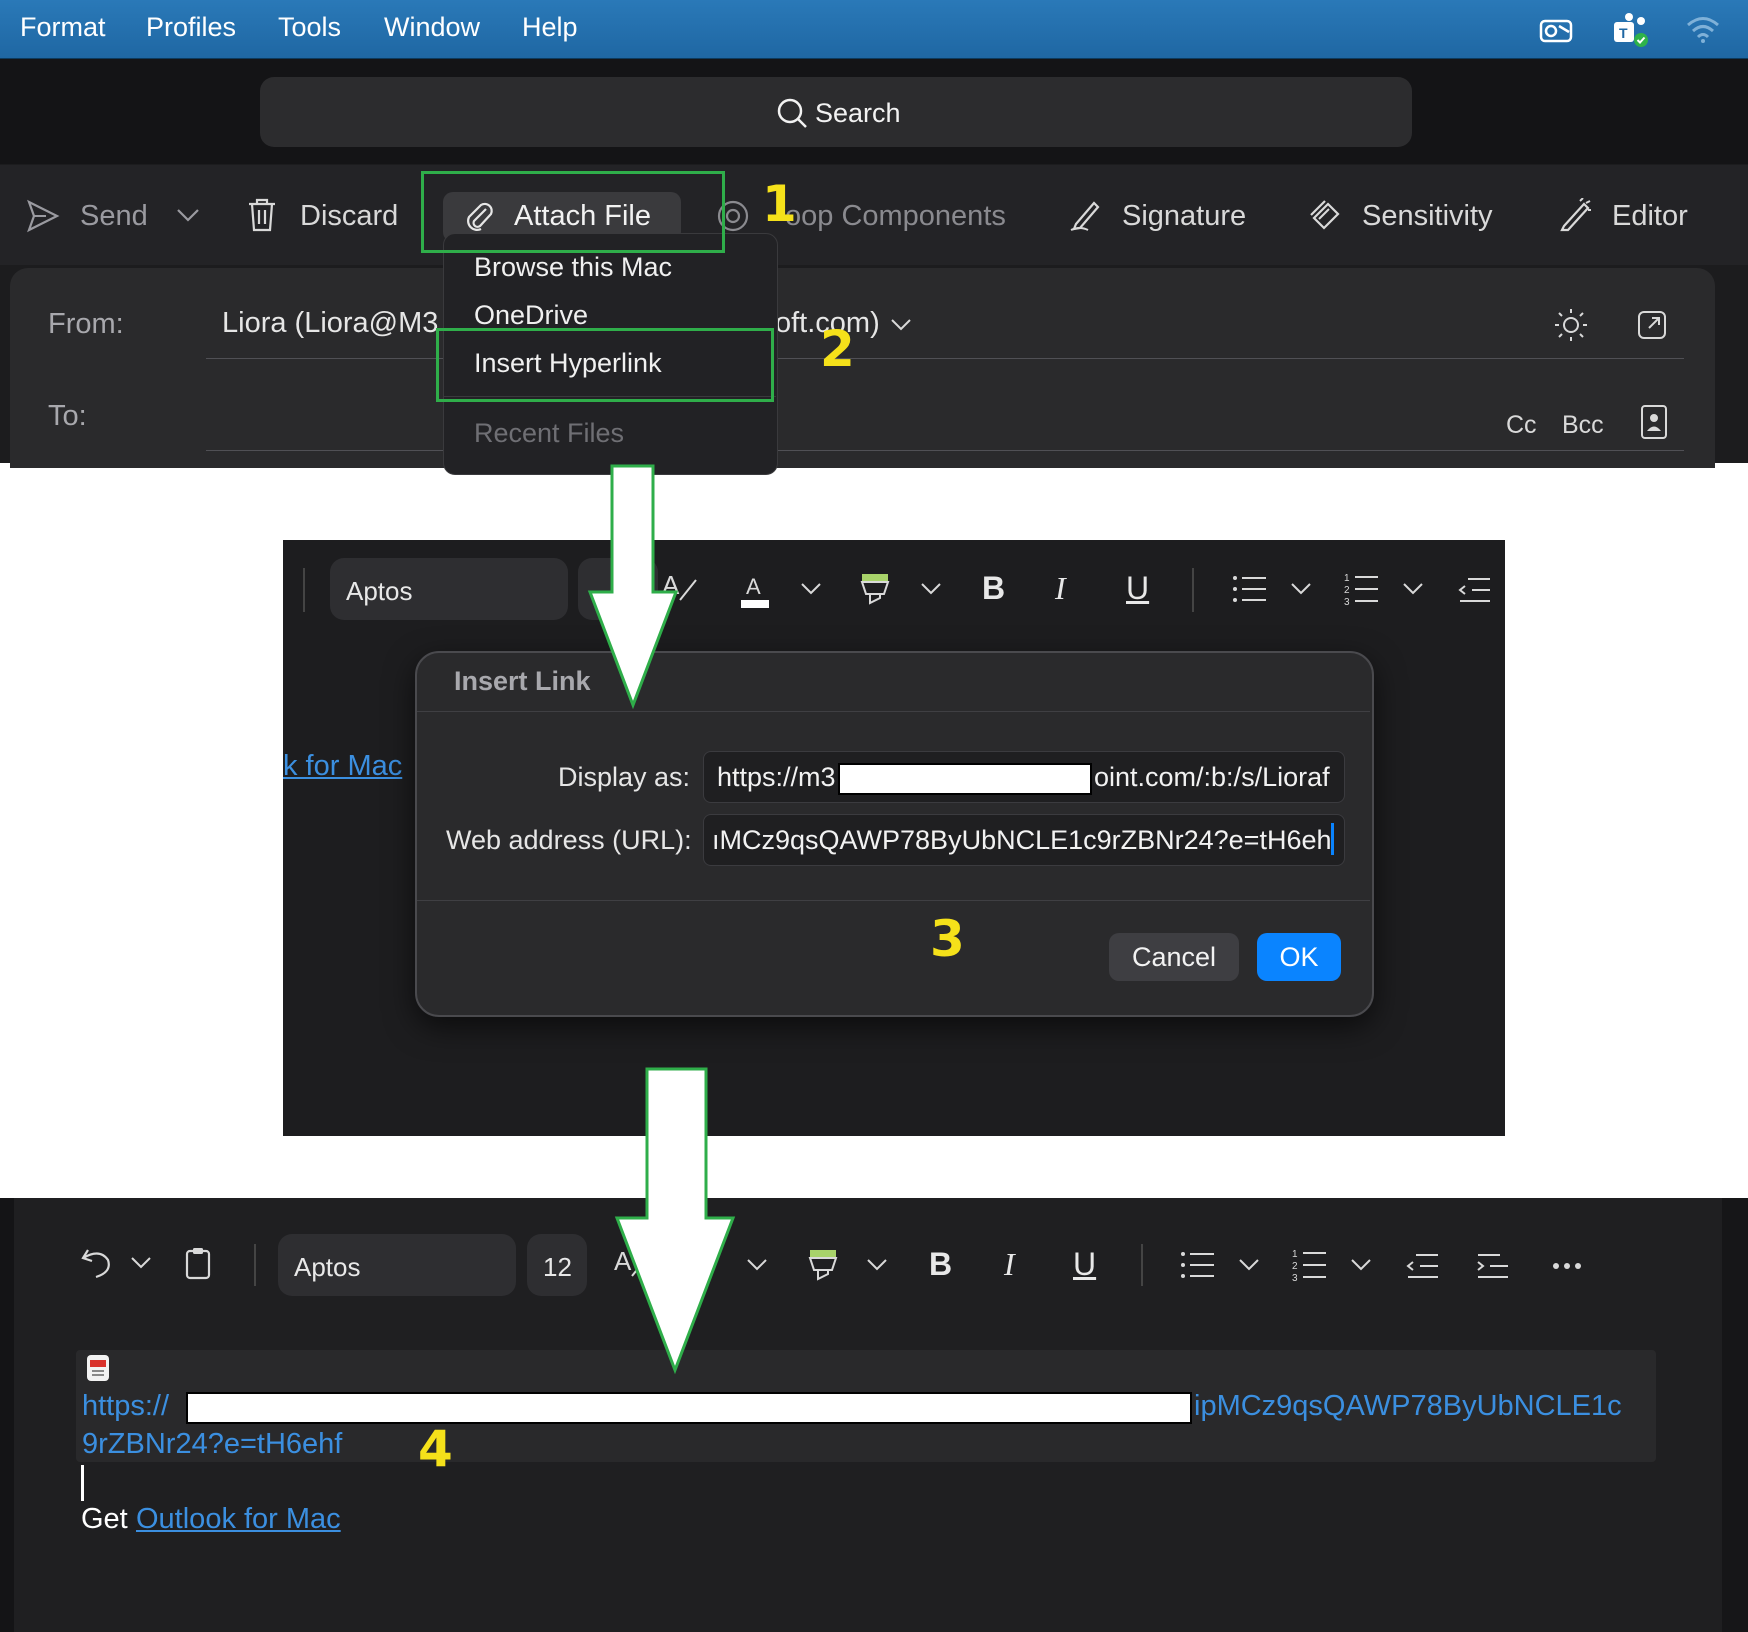 The width and height of the screenshot is (1748, 1632). Describe the element at coordinates (661, 919) in the screenshot. I see `step-arrows` at that location.